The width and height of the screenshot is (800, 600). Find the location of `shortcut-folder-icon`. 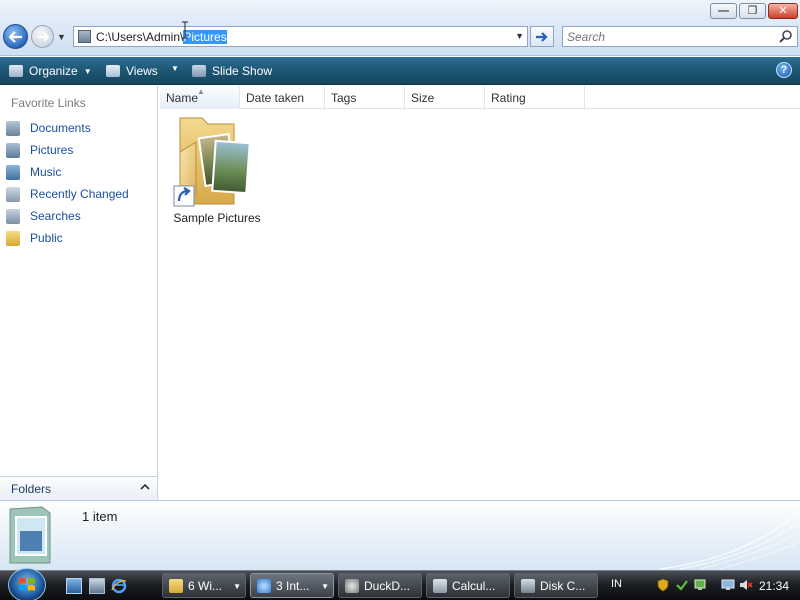

shortcut-folder-icon is located at coordinates (212, 162).